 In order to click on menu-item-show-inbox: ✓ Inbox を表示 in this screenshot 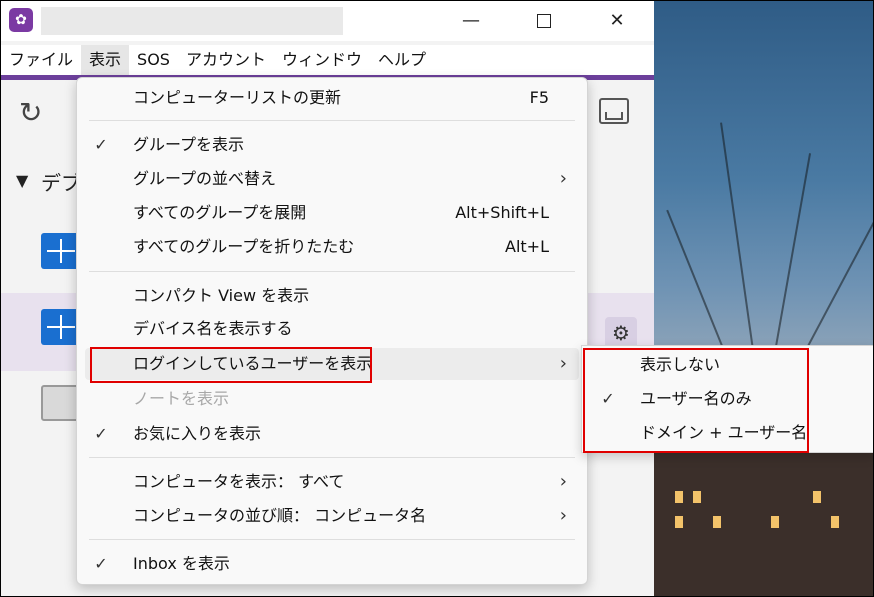, I will do `click(332, 564)`.